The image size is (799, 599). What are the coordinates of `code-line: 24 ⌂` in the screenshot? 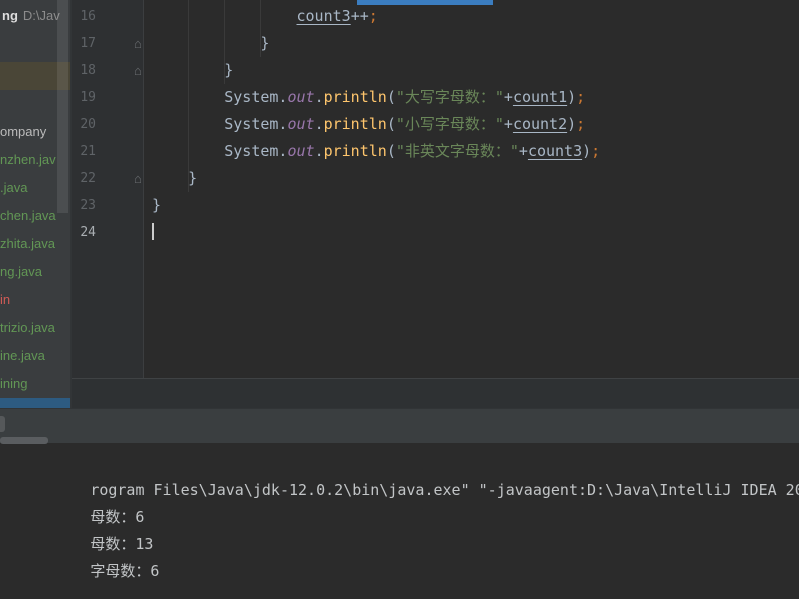 It's located at (434, 232).